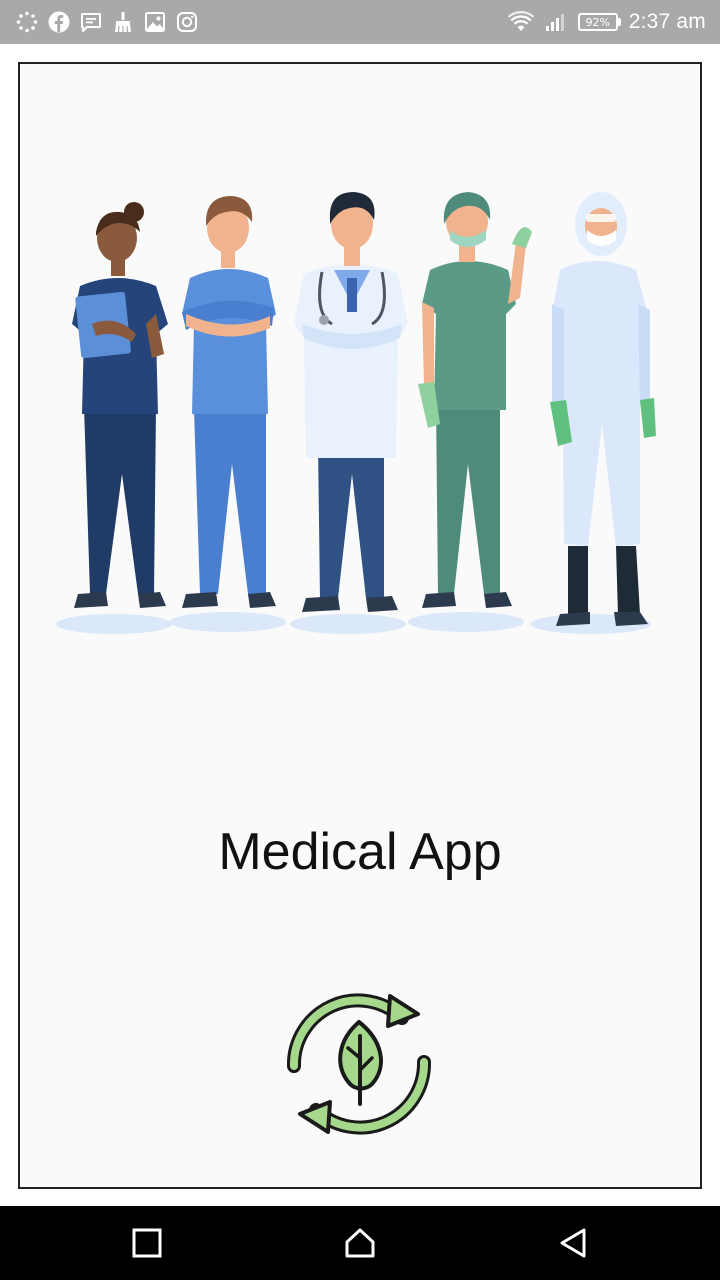  I want to click on navigation-bar, so click(360, 1243).